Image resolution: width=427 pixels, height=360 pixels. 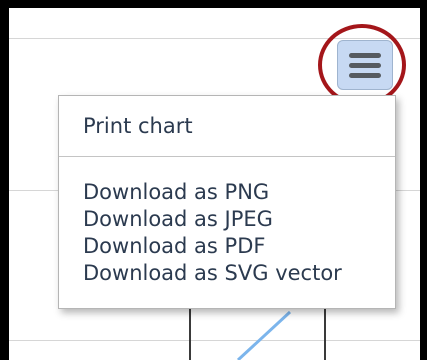 I want to click on menu-item-download-png: Download as PNG, so click(x=176, y=192).